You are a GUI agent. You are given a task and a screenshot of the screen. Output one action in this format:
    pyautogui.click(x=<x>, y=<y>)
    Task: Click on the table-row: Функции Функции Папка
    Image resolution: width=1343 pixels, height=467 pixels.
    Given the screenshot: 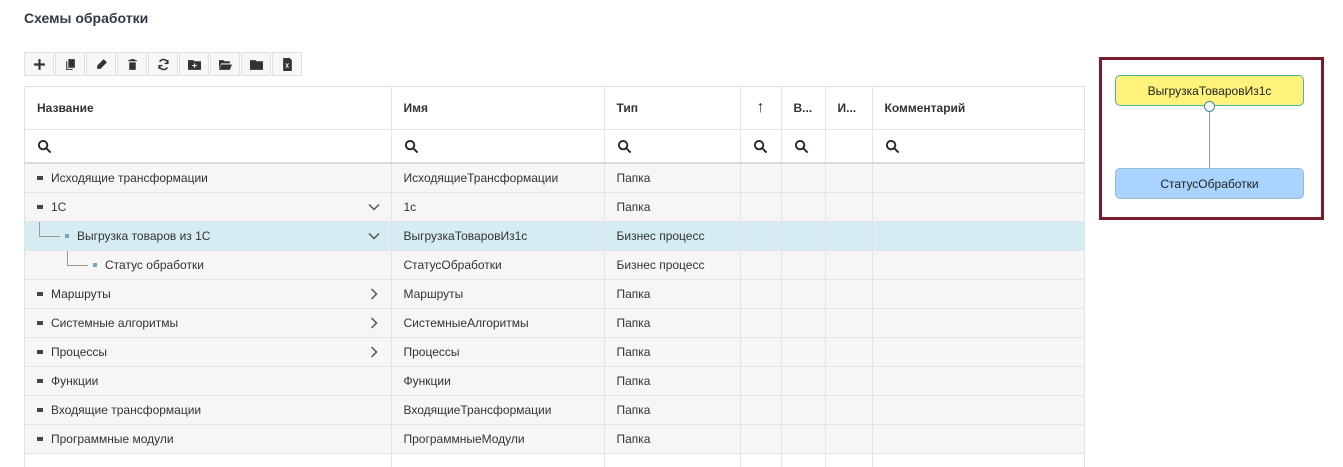 What is the action you would take?
    pyautogui.click(x=554, y=381)
    